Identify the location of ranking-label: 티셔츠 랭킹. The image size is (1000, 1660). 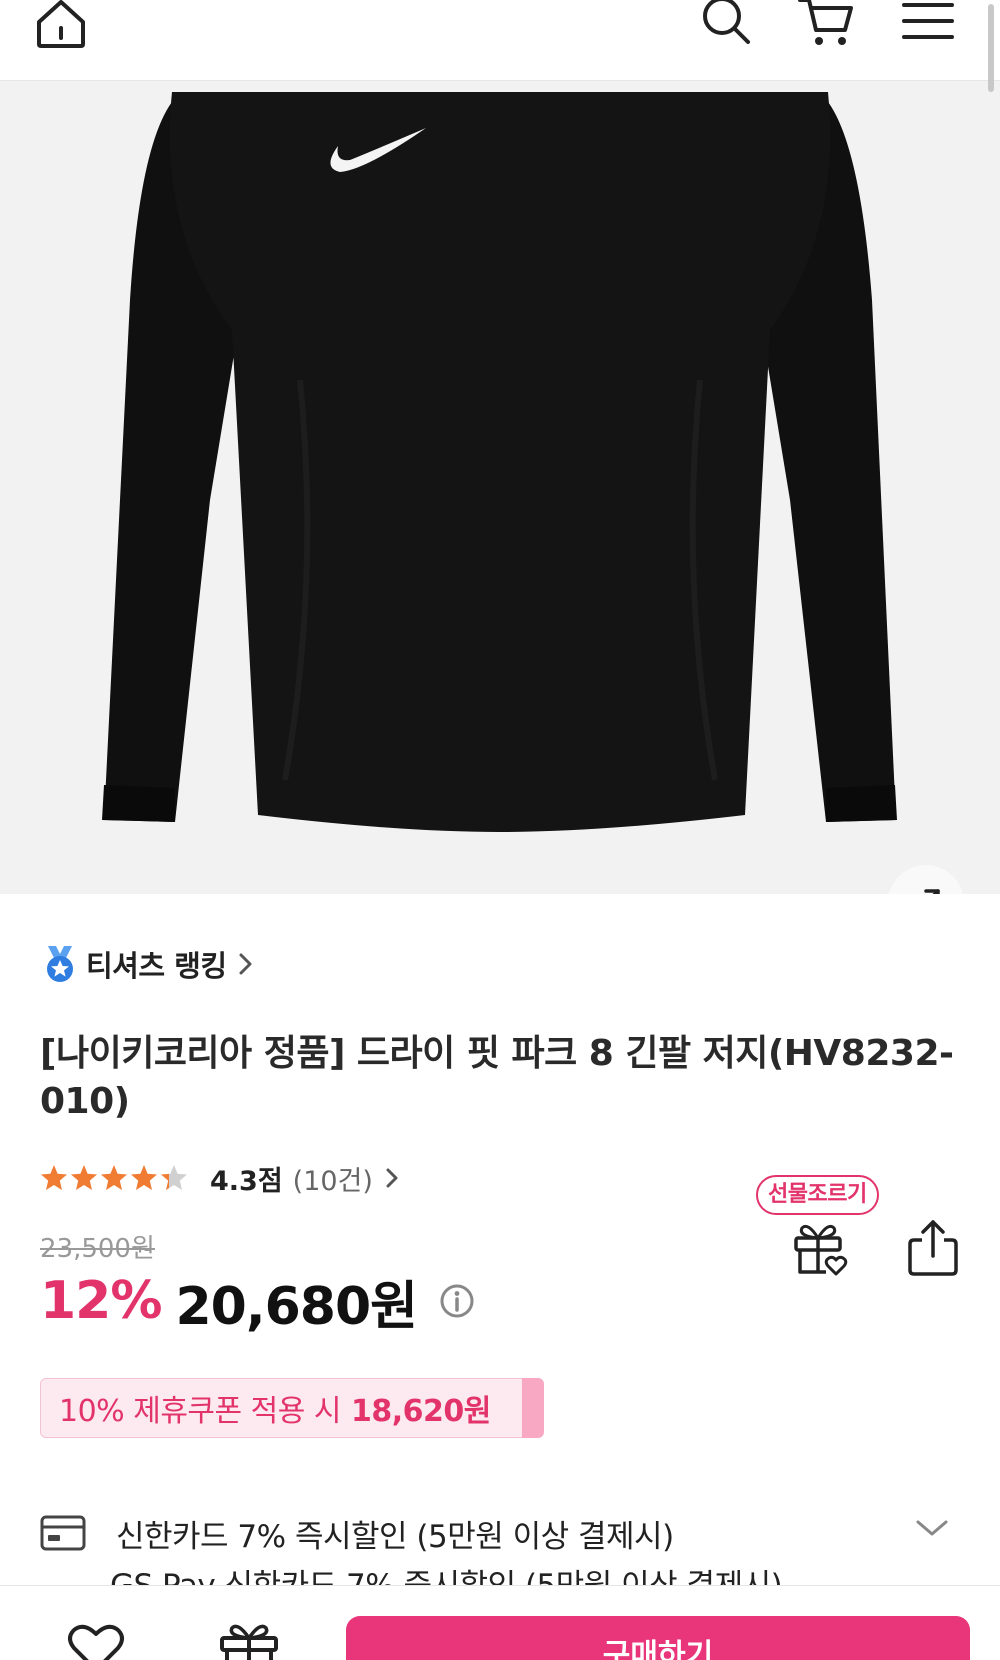
(156, 966).